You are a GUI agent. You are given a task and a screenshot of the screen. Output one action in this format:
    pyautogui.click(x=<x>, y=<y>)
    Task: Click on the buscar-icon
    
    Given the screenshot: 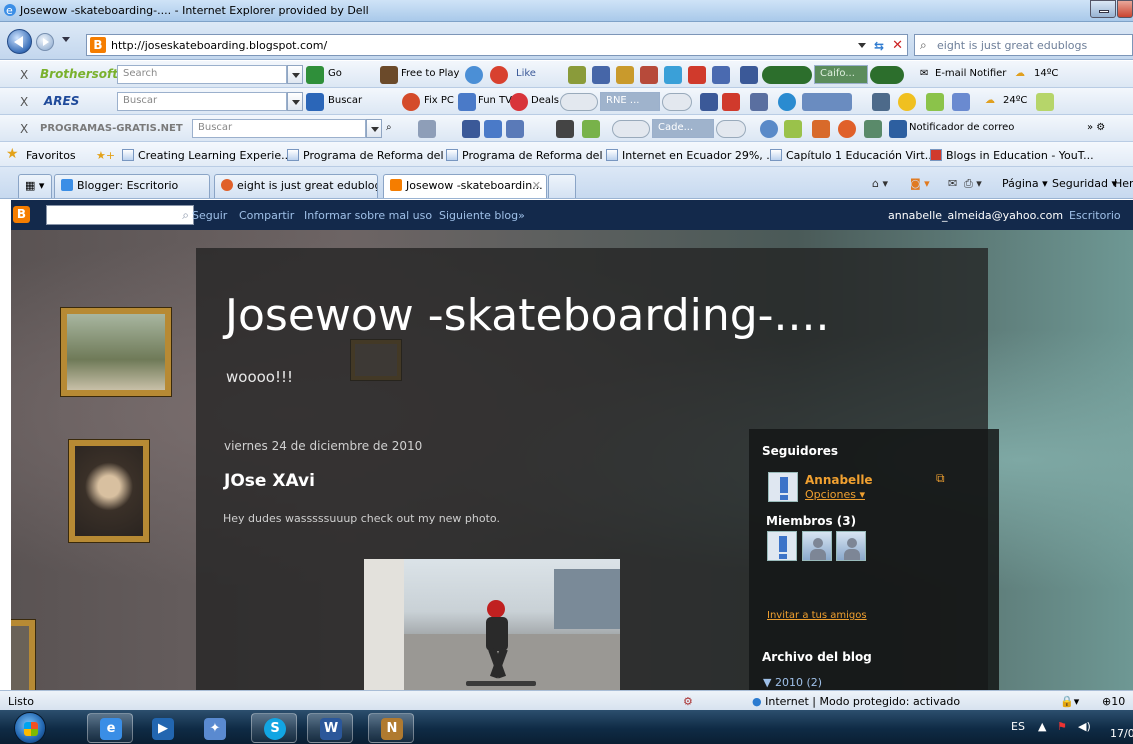 What is the action you would take?
    pyautogui.click(x=315, y=102)
    